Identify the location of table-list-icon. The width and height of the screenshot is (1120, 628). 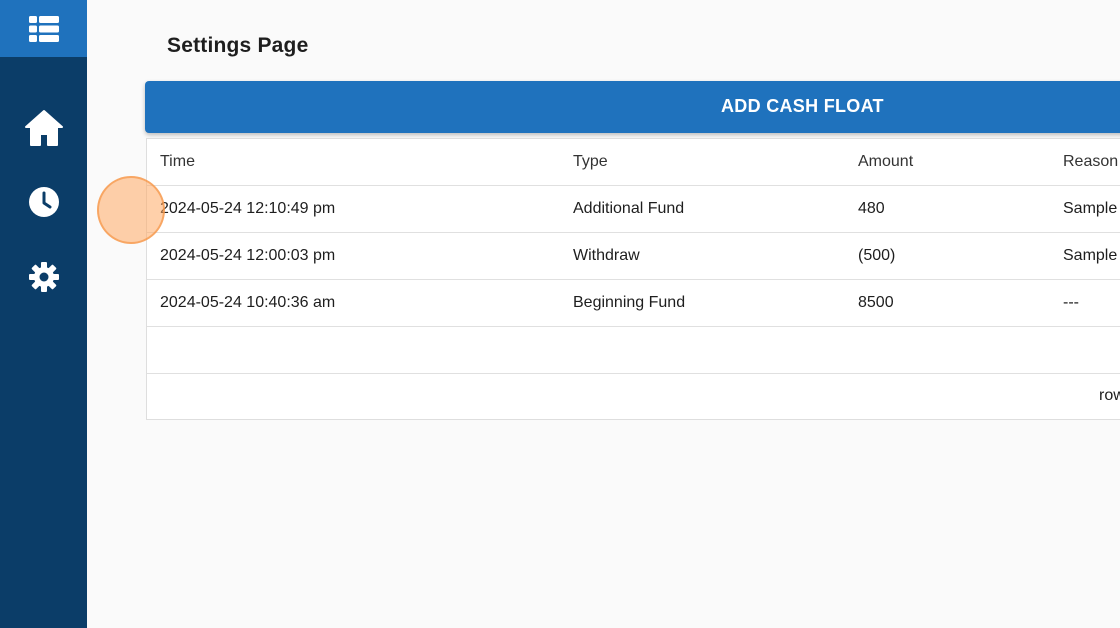
(43, 28).